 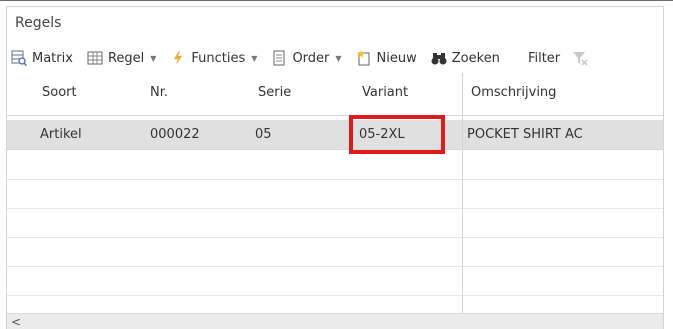 I want to click on matrix-button: Matrix, so click(x=42, y=58).